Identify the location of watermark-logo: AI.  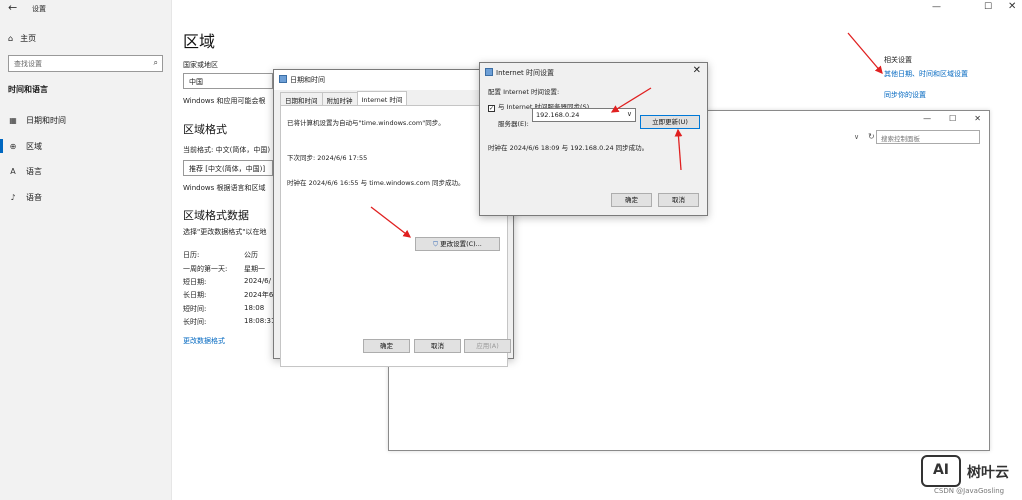
(941, 471).